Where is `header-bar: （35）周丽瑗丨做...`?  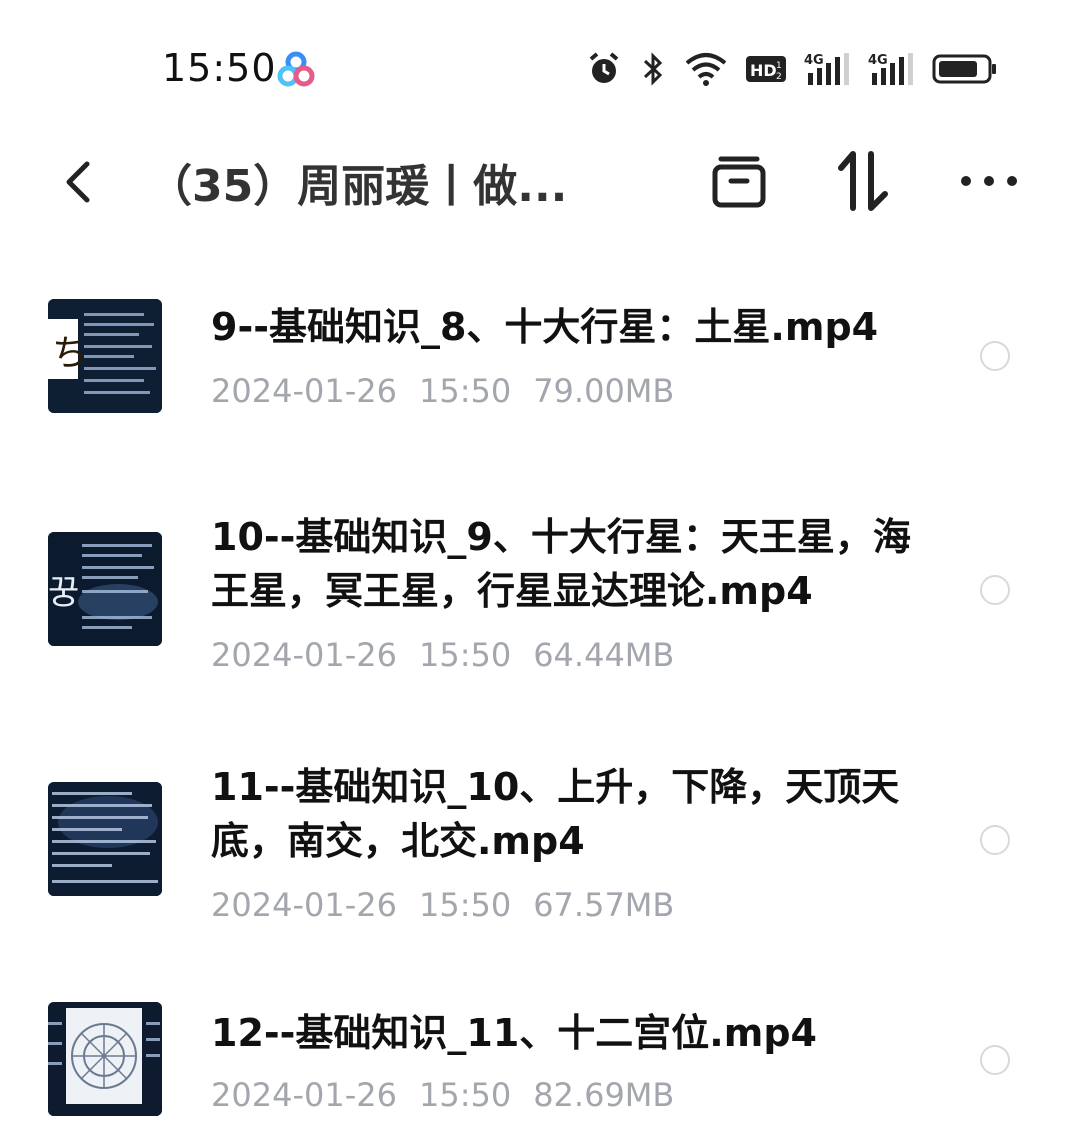
header-bar: （35）周丽瑗丨做... is located at coordinates (540, 185).